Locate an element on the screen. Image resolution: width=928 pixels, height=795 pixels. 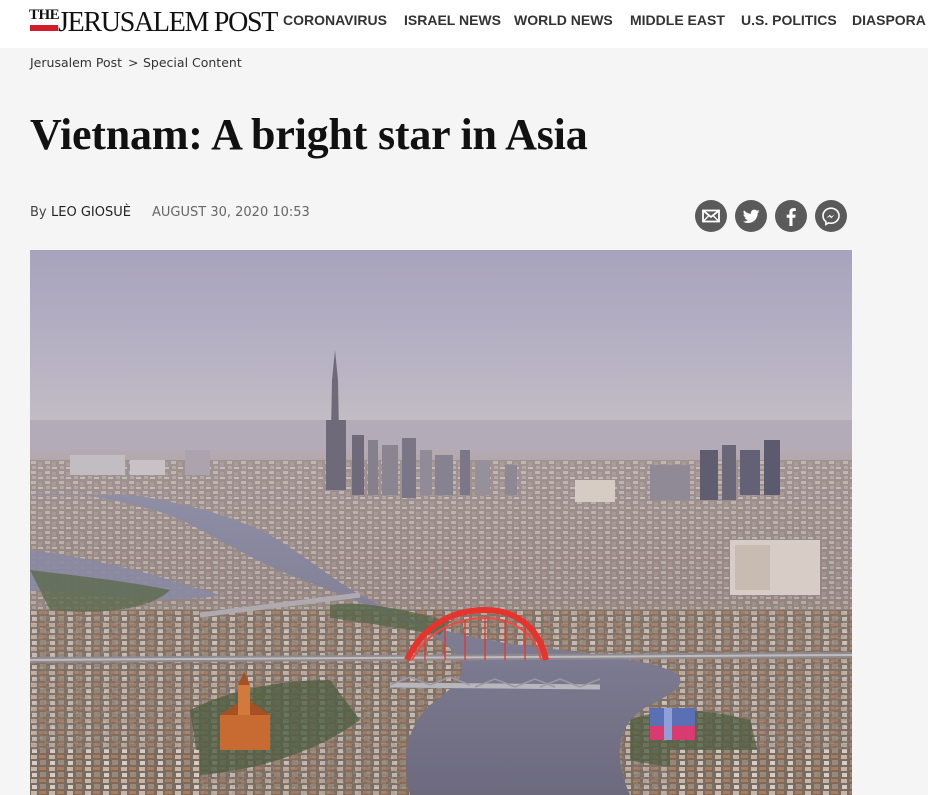
breadcrumb-section: Special Content is located at coordinates (192, 62).